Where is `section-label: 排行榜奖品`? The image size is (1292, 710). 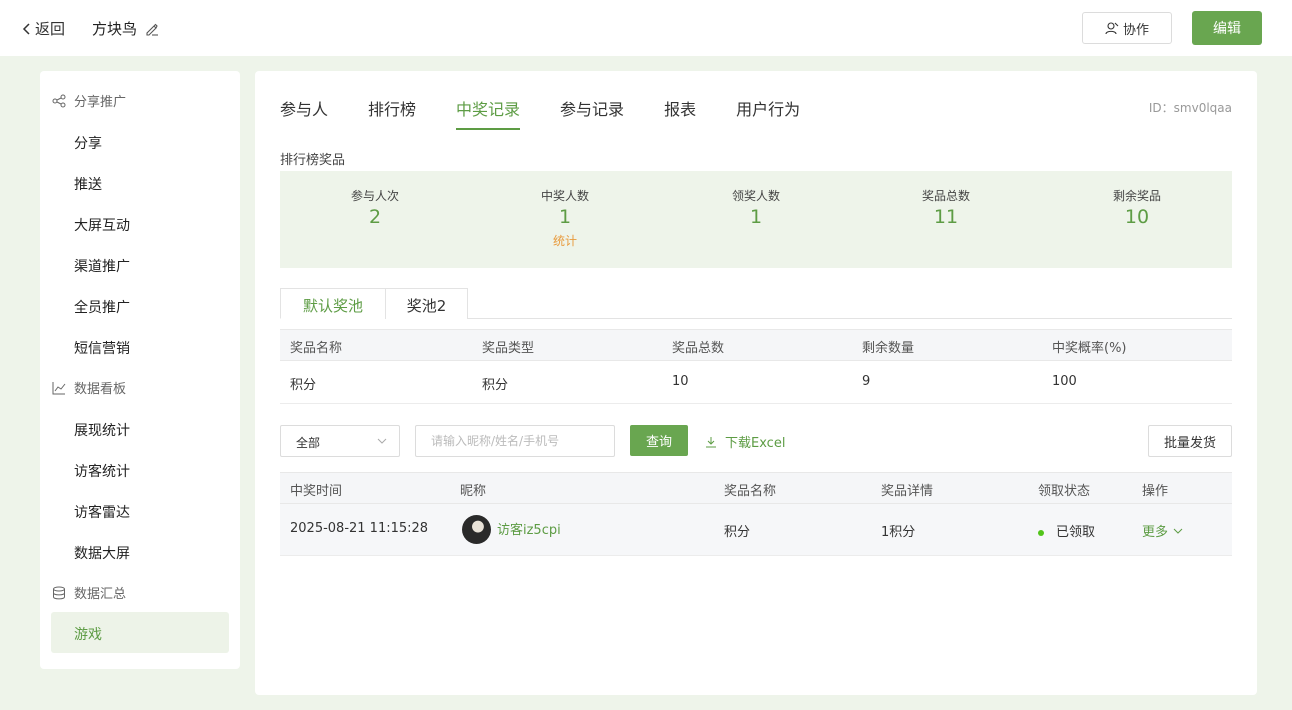 section-label: 排行榜奖品 is located at coordinates (313, 160).